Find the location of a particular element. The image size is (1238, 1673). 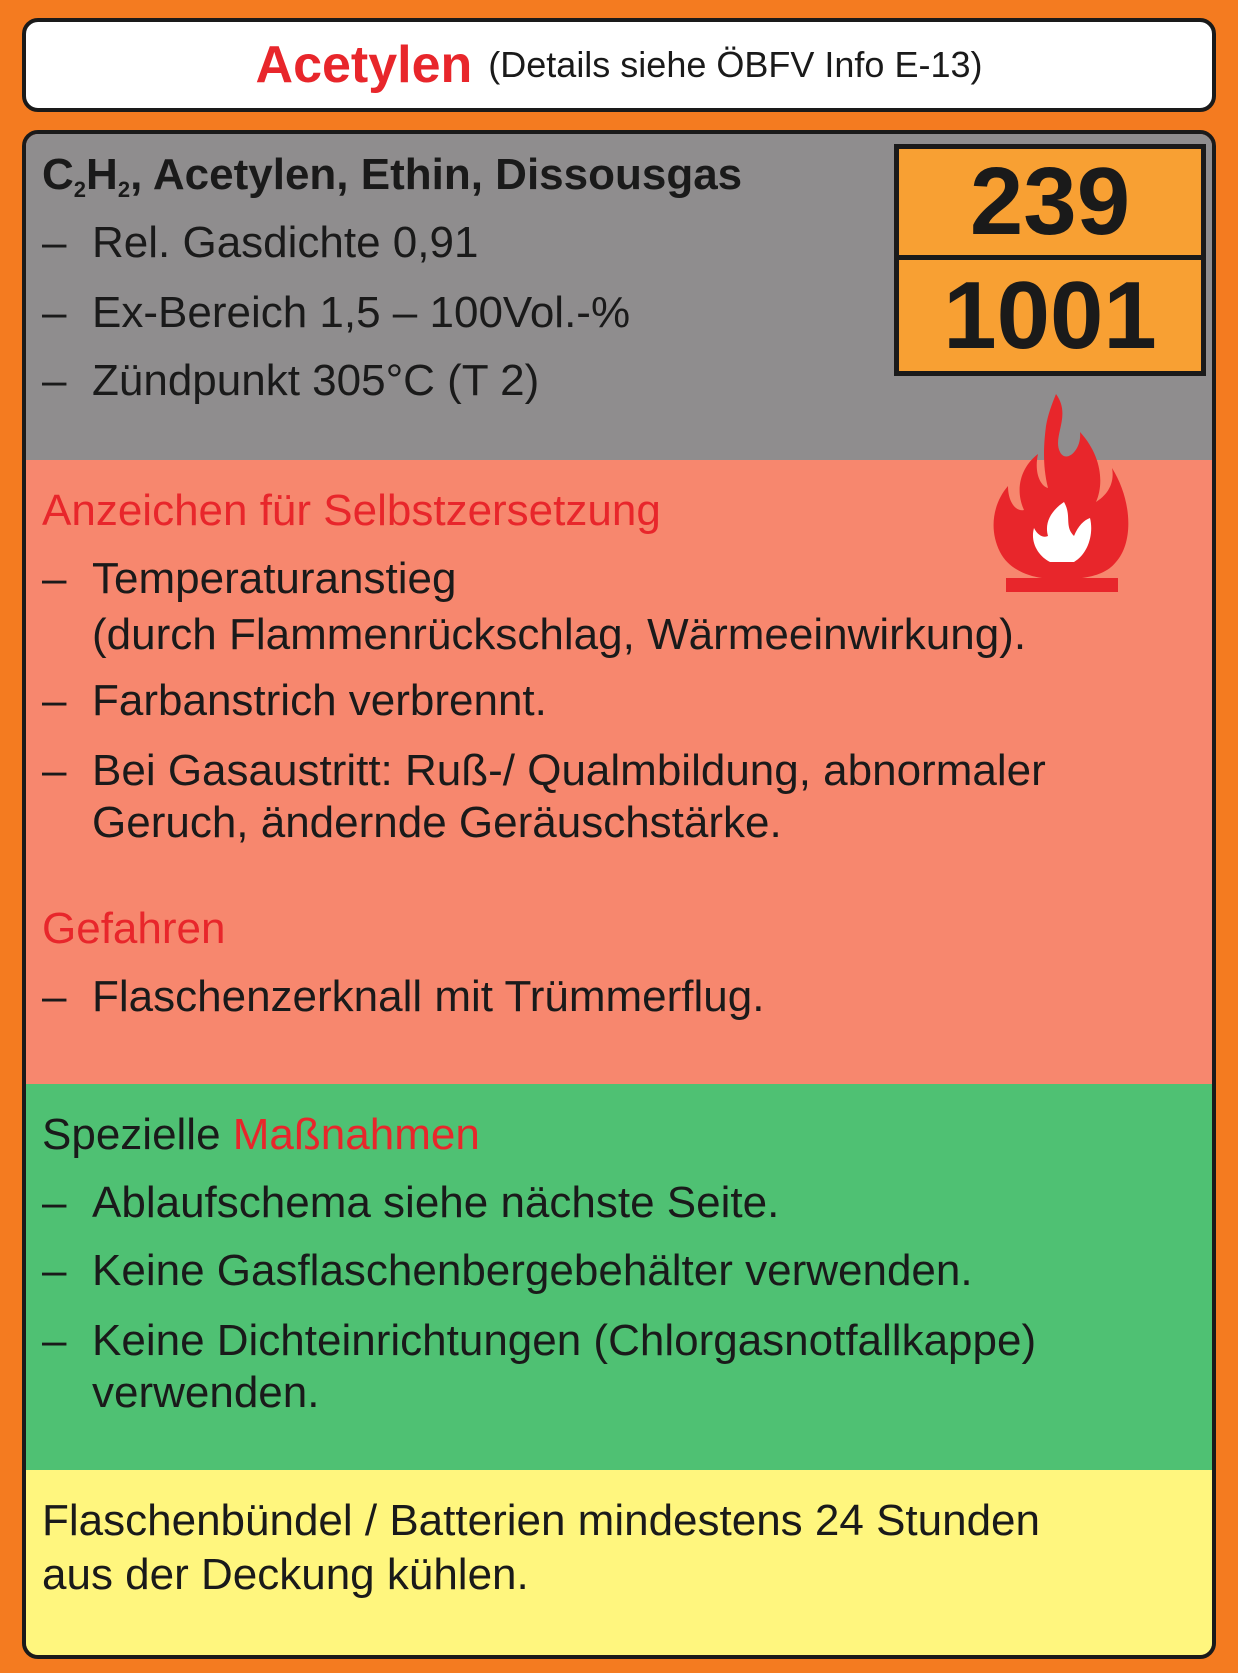

sign-item-temperature: – Temperaturanstieg is located at coordinates (249, 578).